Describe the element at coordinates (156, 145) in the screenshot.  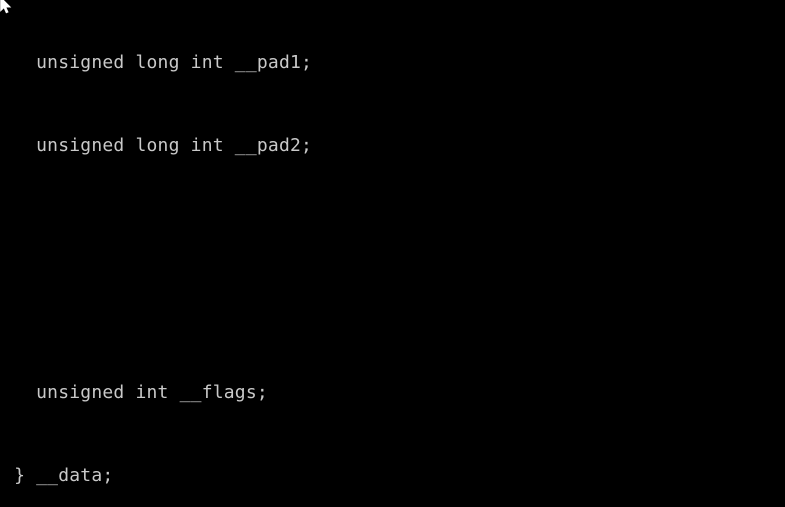
I see `terminal-line: unsigned long int __pad2;` at that location.